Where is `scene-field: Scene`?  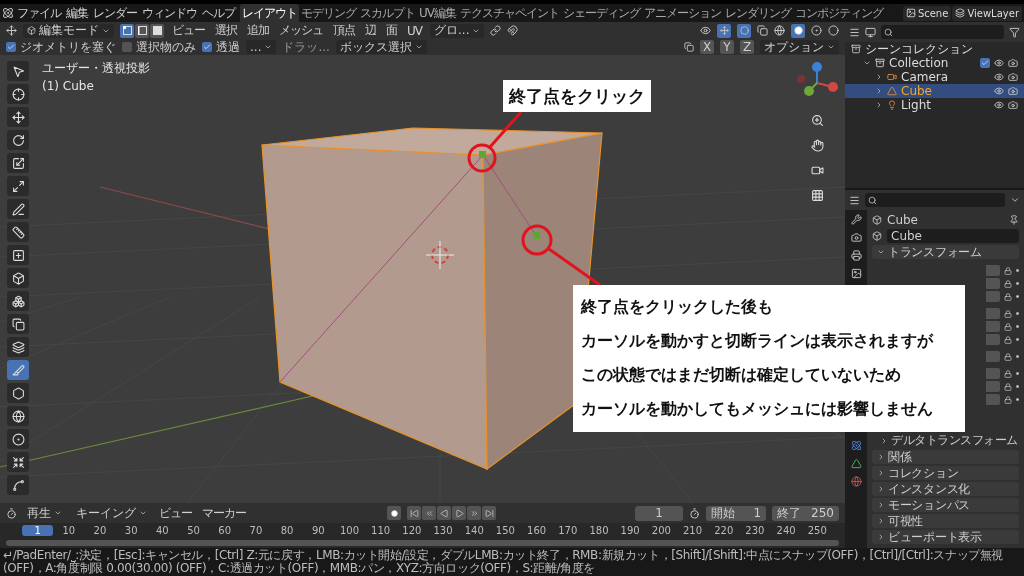 scene-field: Scene is located at coordinates (927, 13).